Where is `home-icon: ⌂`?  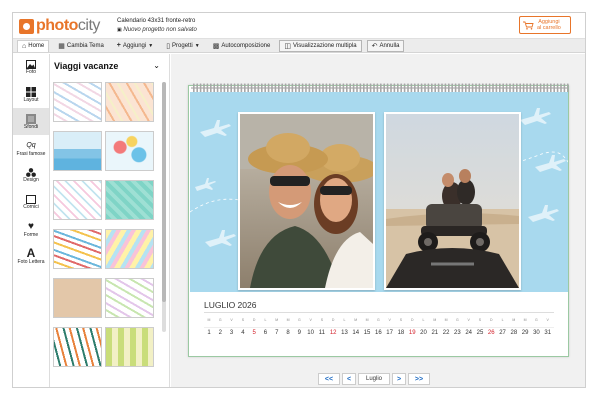 home-icon: ⌂ is located at coordinates (24, 46).